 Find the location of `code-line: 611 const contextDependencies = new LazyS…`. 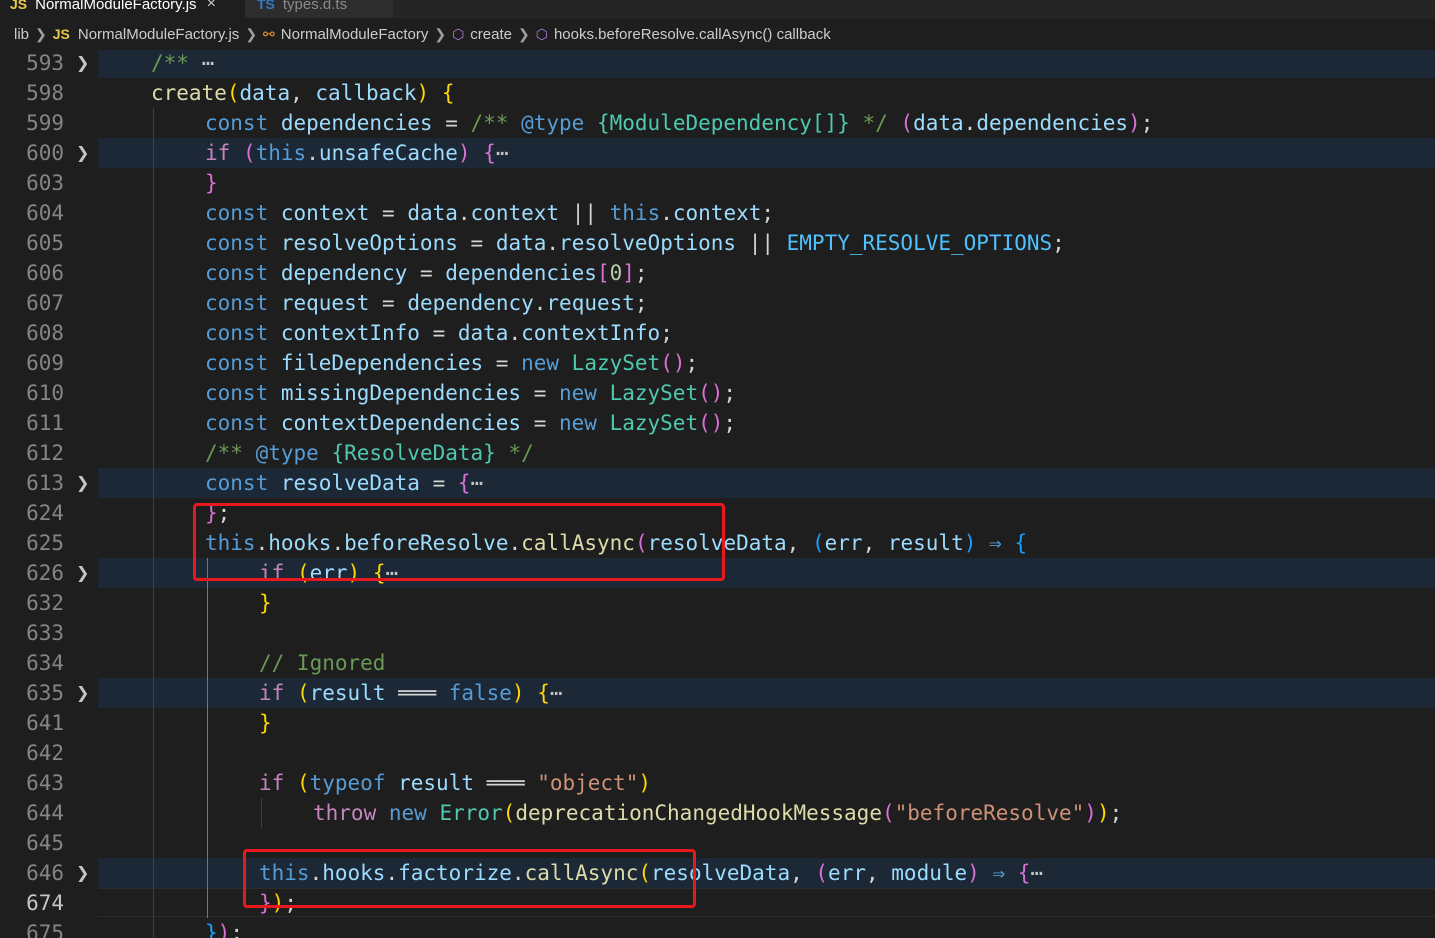

code-line: 611 const contextDependencies = new LazyS… is located at coordinates (717, 423).